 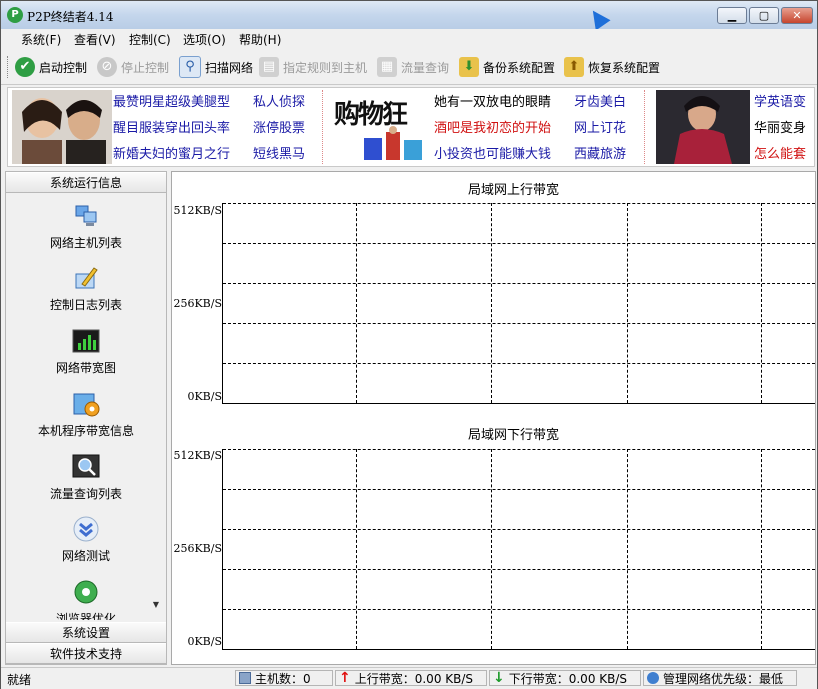 What do you see at coordinates (732, 15) in the screenshot?
I see `minimize-button: ▁` at bounding box center [732, 15].